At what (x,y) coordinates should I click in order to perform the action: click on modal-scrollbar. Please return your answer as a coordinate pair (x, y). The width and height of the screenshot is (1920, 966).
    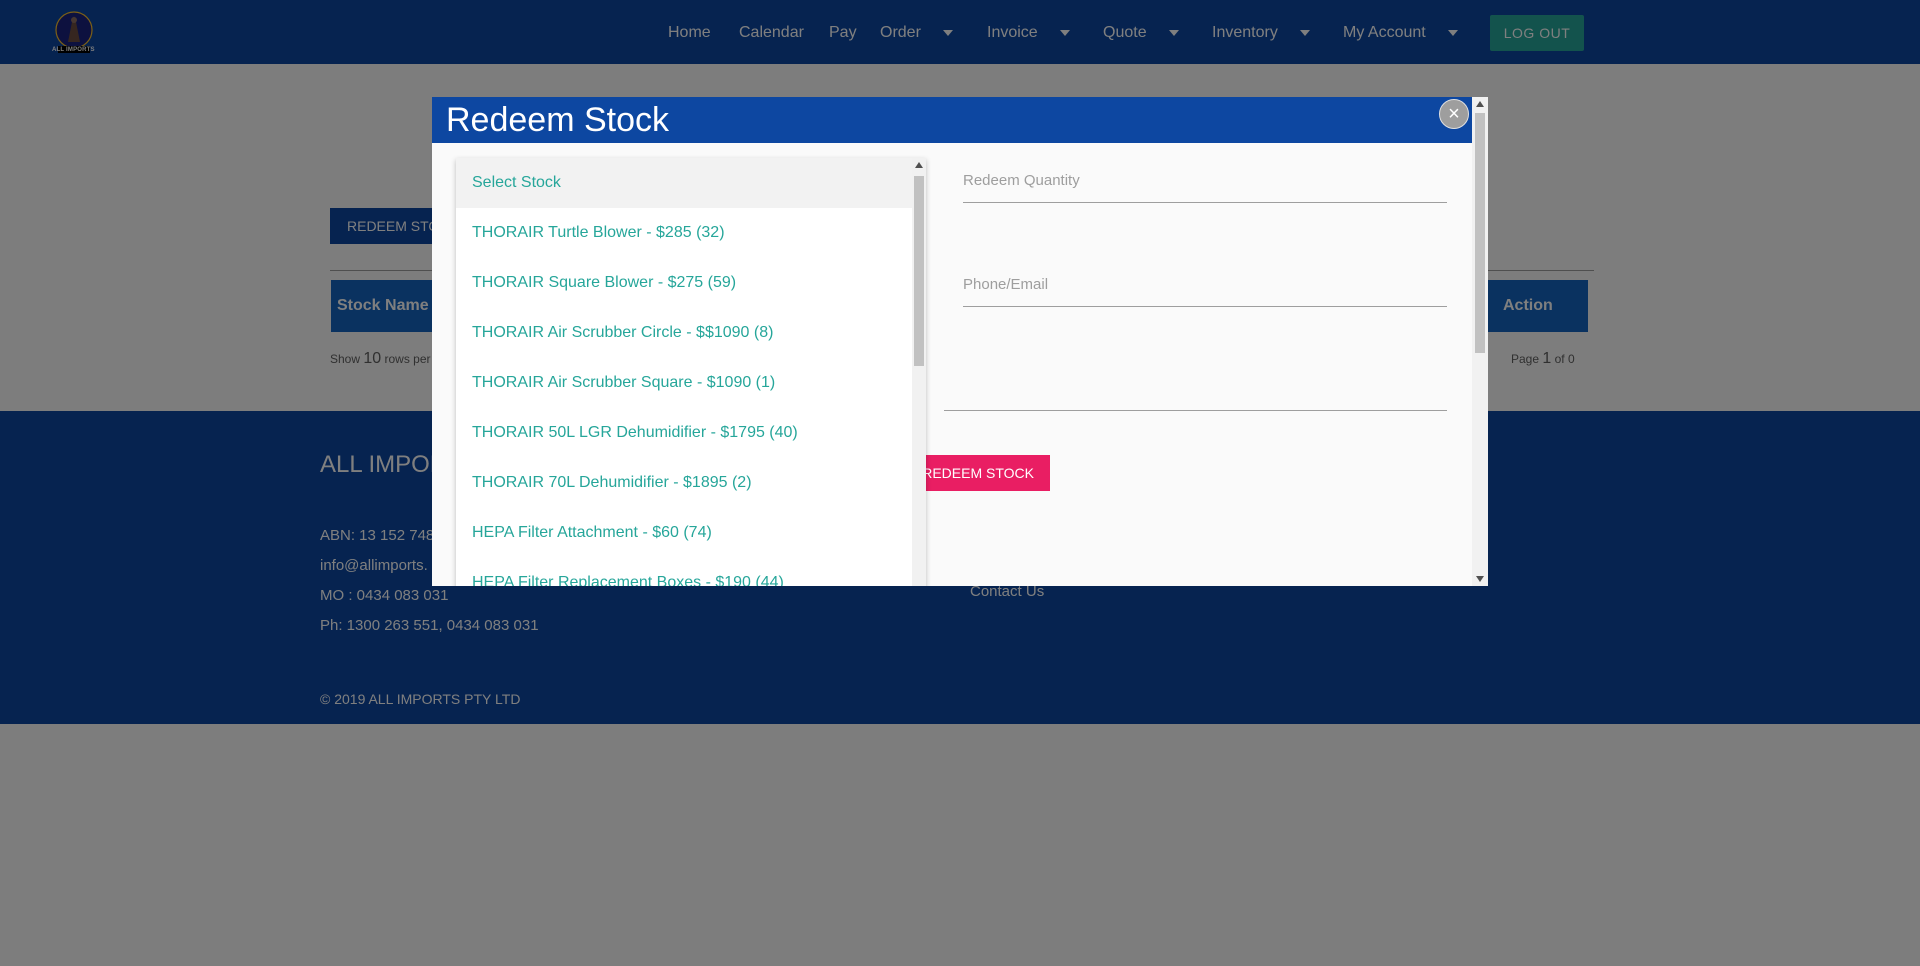
    Looking at the image, I should click on (1480, 341).